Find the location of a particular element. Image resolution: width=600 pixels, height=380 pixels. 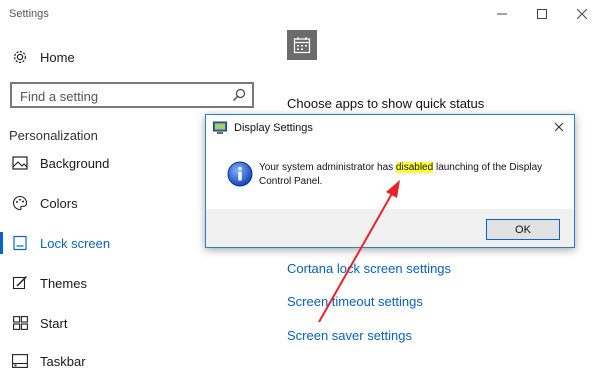

dialog-close-icon is located at coordinates (559, 127).